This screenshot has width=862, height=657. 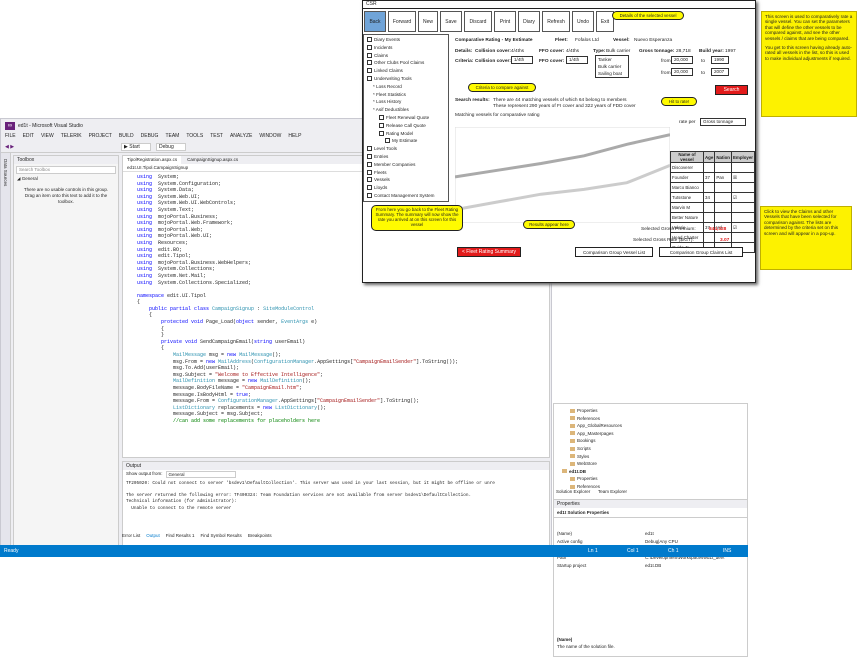 I want to click on csr-button-undo: Undo, so click(x=583, y=21).